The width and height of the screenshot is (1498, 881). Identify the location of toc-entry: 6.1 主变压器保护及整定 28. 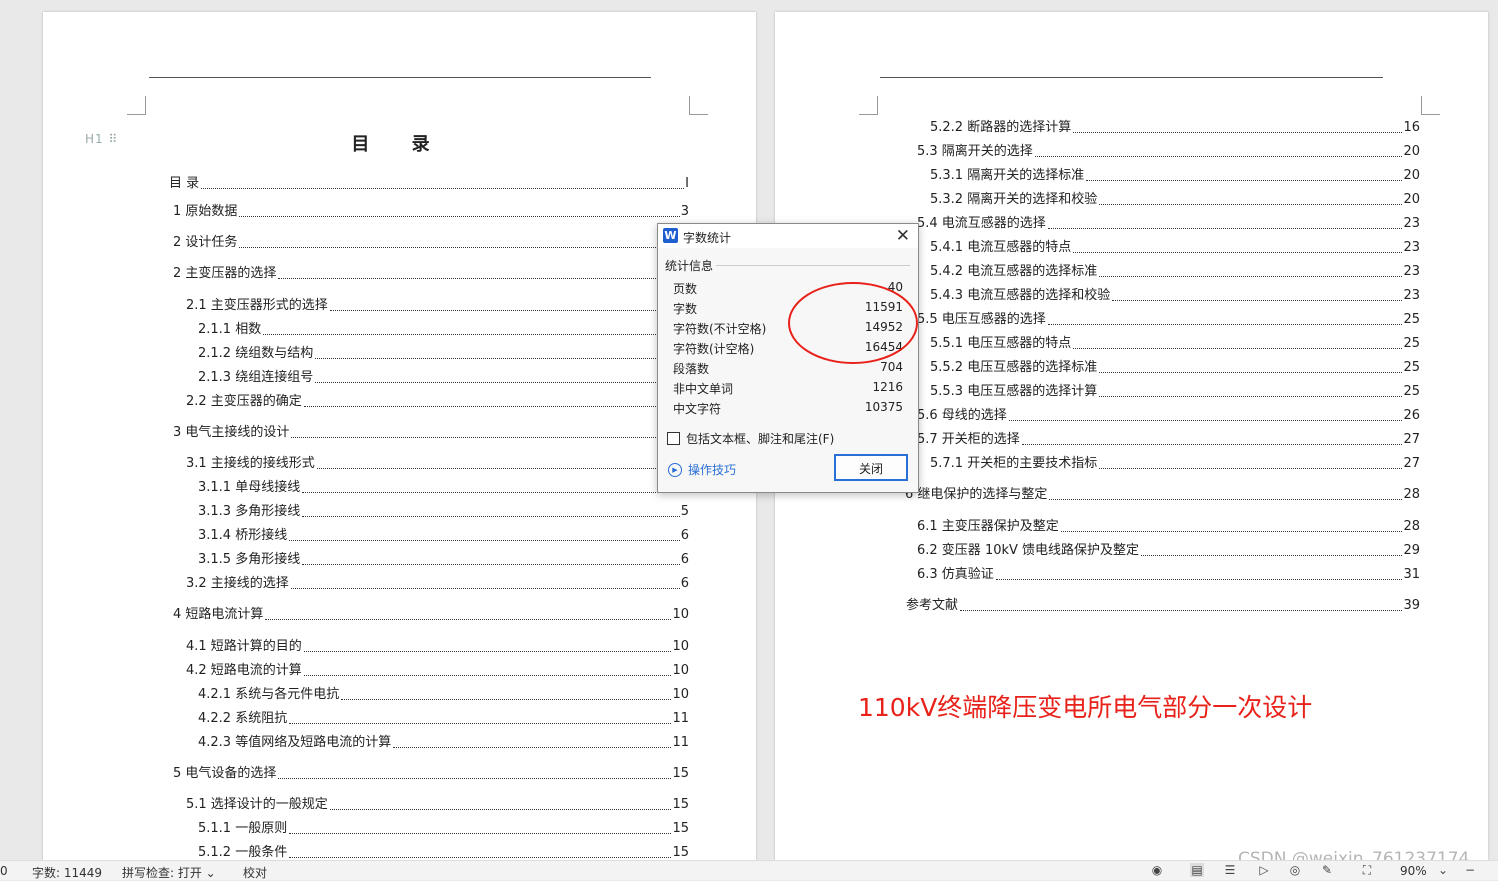
(1168, 527).